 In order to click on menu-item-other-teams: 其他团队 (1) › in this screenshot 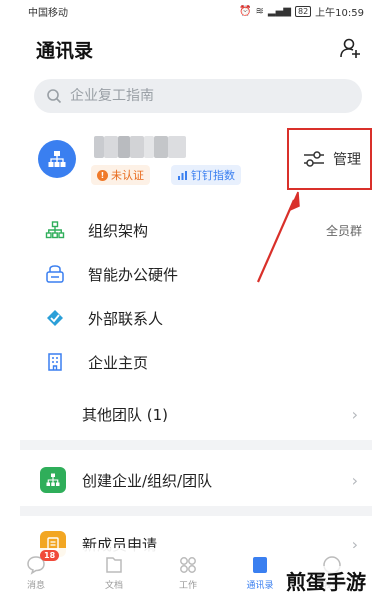, I will do `click(186, 414)`.